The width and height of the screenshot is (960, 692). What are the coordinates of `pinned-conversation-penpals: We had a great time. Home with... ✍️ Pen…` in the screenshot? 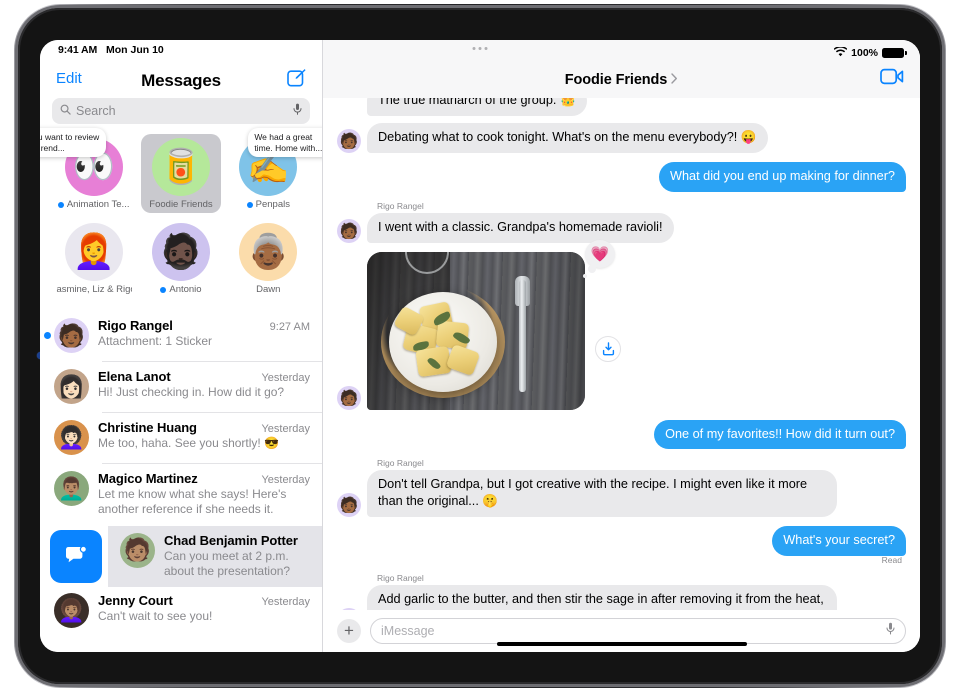 It's located at (275, 170).